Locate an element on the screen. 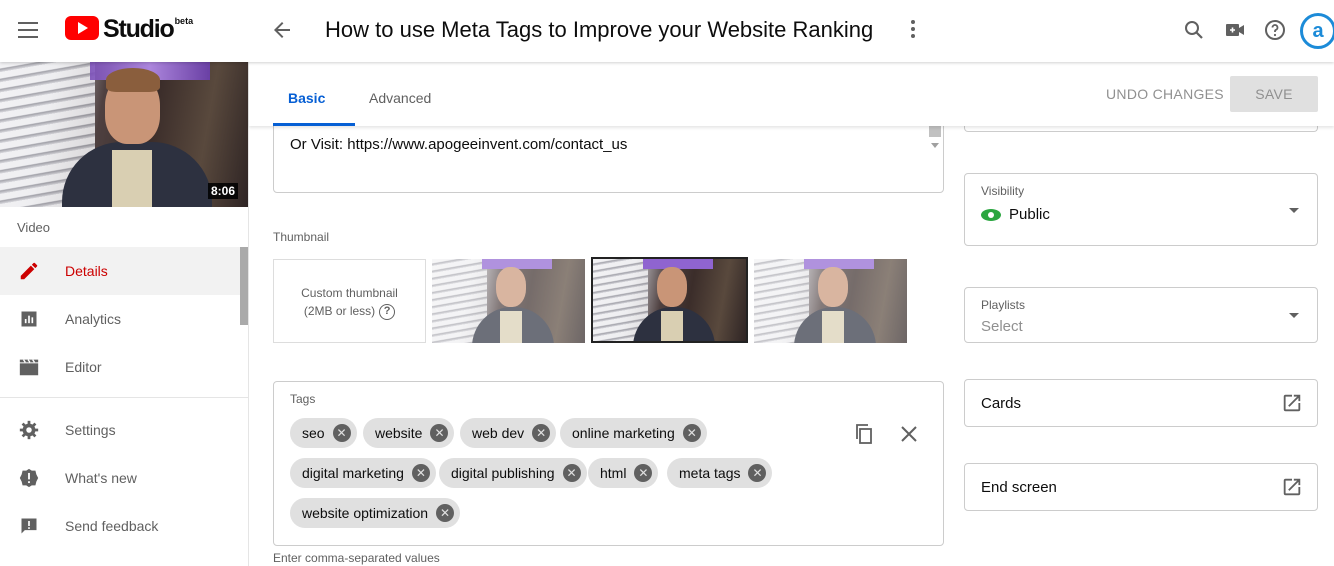 This screenshot has height=566, width=1334. feedback-icon is located at coordinates (29, 526).